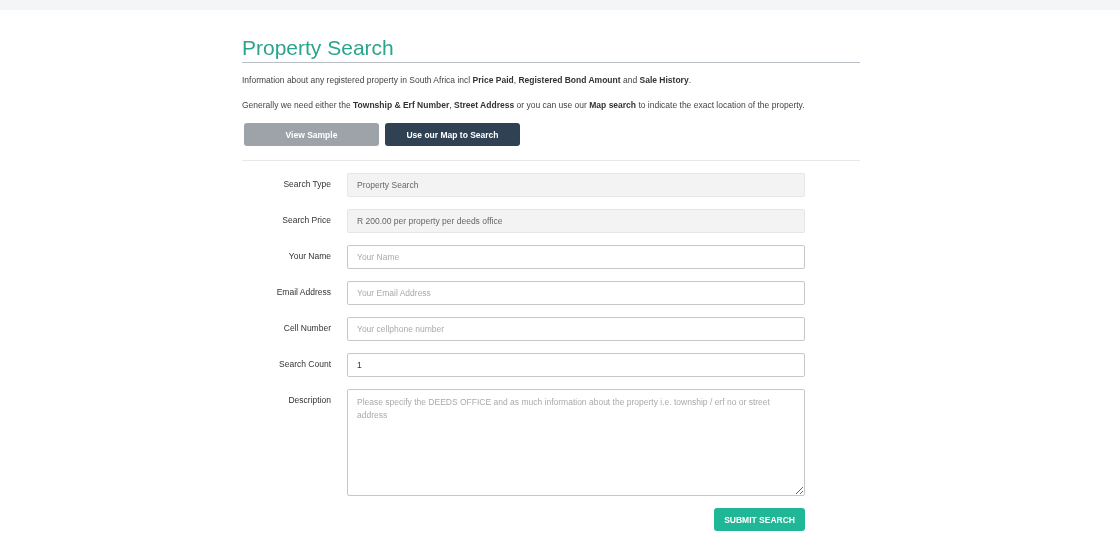 The height and width of the screenshot is (556, 1120). Describe the element at coordinates (576, 185) in the screenshot. I see `readonly-field: Property Search` at that location.